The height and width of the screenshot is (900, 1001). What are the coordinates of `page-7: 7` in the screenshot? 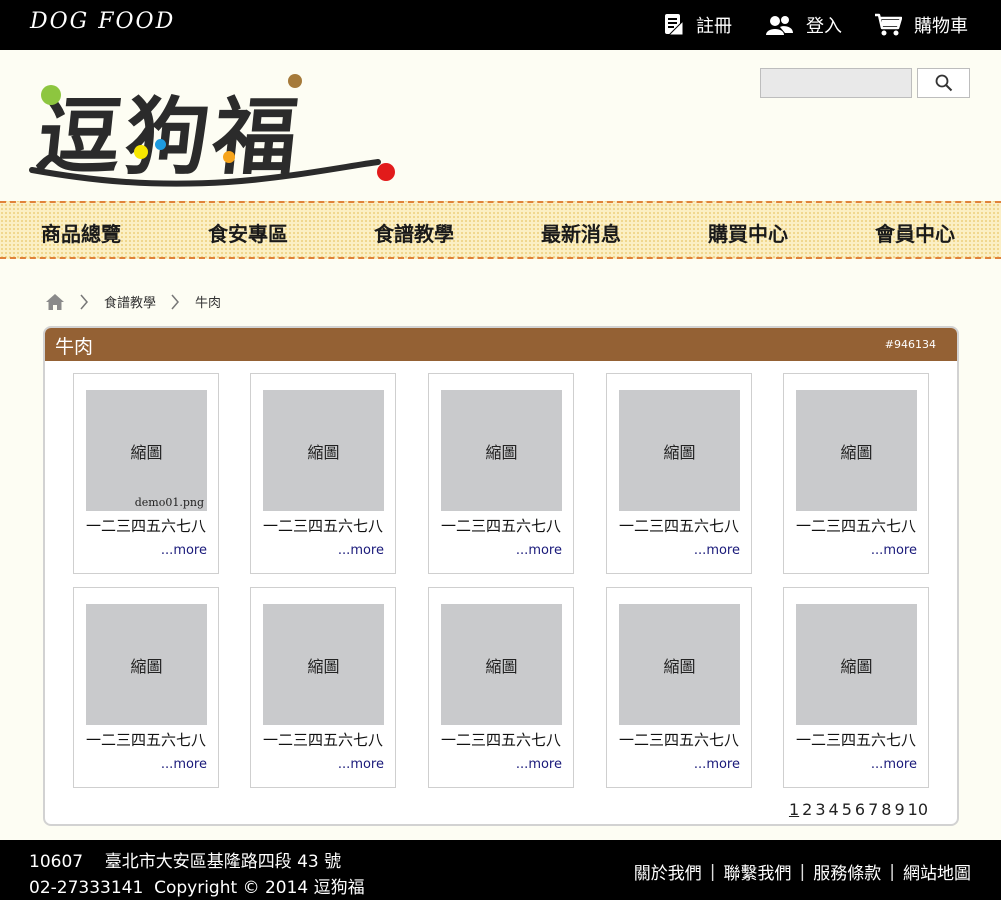 It's located at (873, 809).